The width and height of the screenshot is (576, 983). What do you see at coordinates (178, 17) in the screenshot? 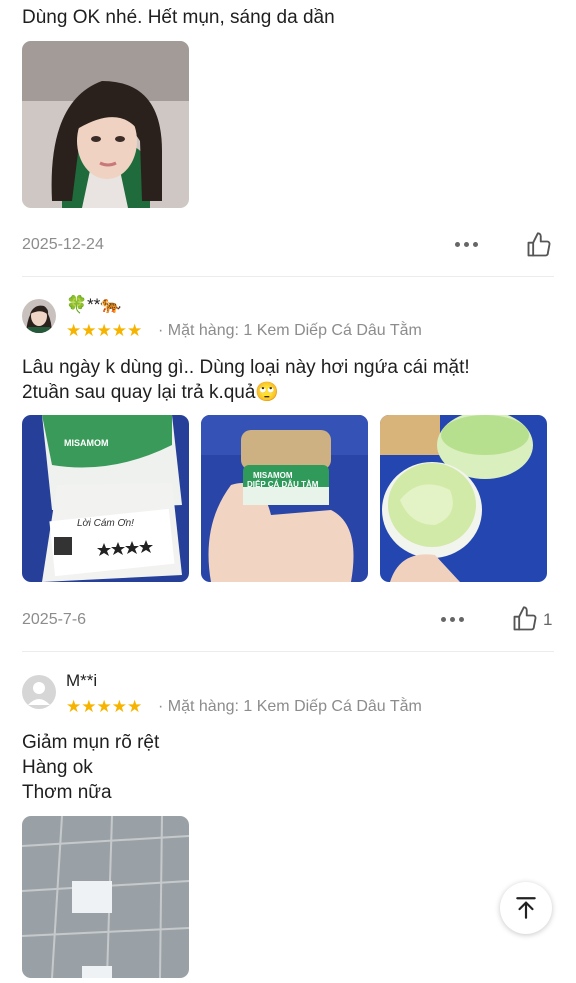
I see `review-1-text: Dùng OK nhé. Hết mụn, sáng da dần` at bounding box center [178, 17].